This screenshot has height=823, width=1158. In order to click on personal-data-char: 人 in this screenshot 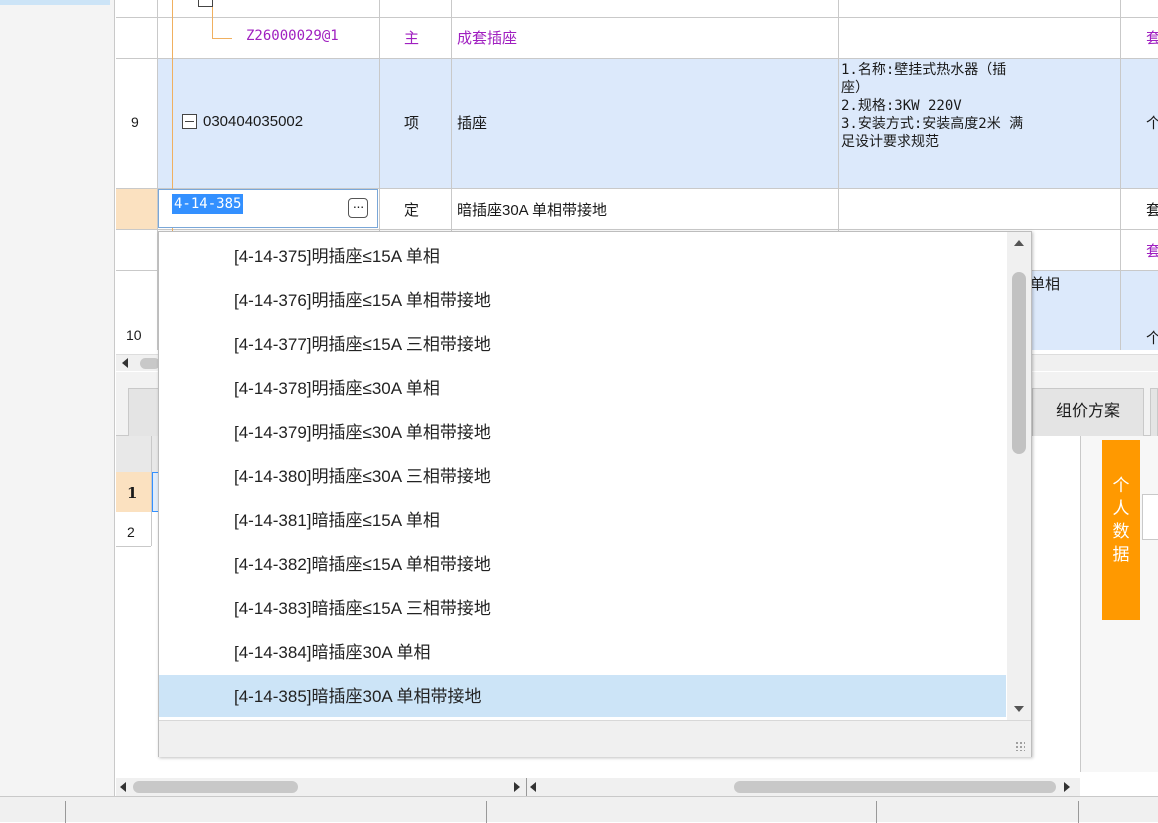, I will do `click(1121, 508)`.